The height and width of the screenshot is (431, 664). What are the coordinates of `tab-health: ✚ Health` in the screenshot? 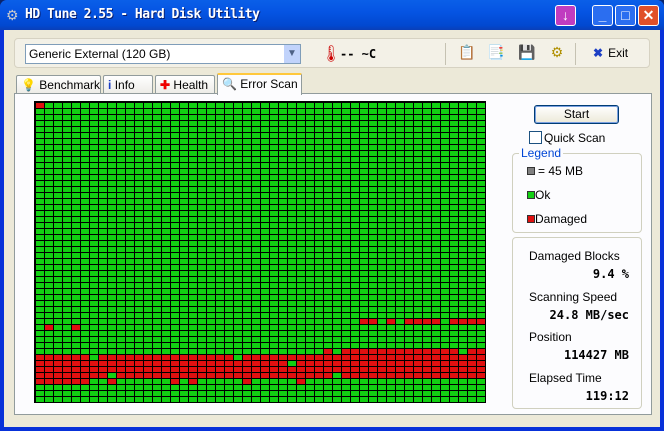 It's located at (185, 84).